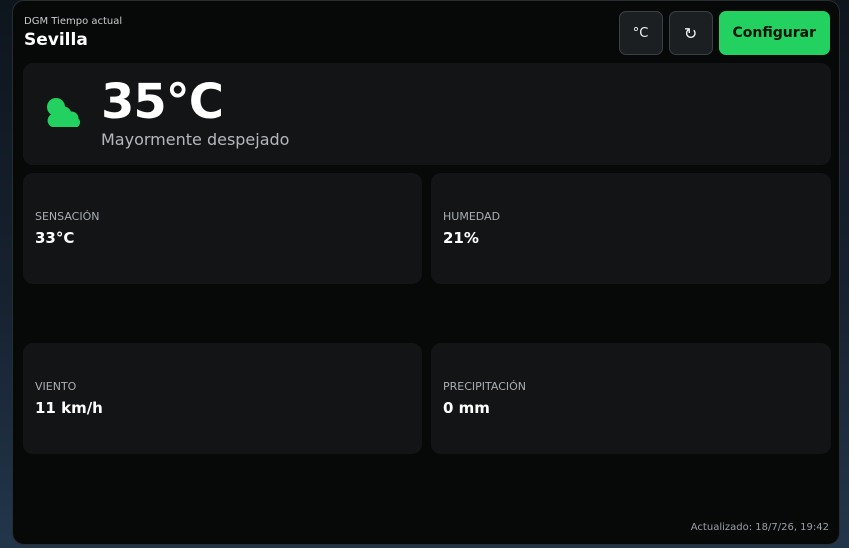 Image resolution: width=849 pixels, height=548 pixels. I want to click on refresh-icon: ↻, so click(690, 33).